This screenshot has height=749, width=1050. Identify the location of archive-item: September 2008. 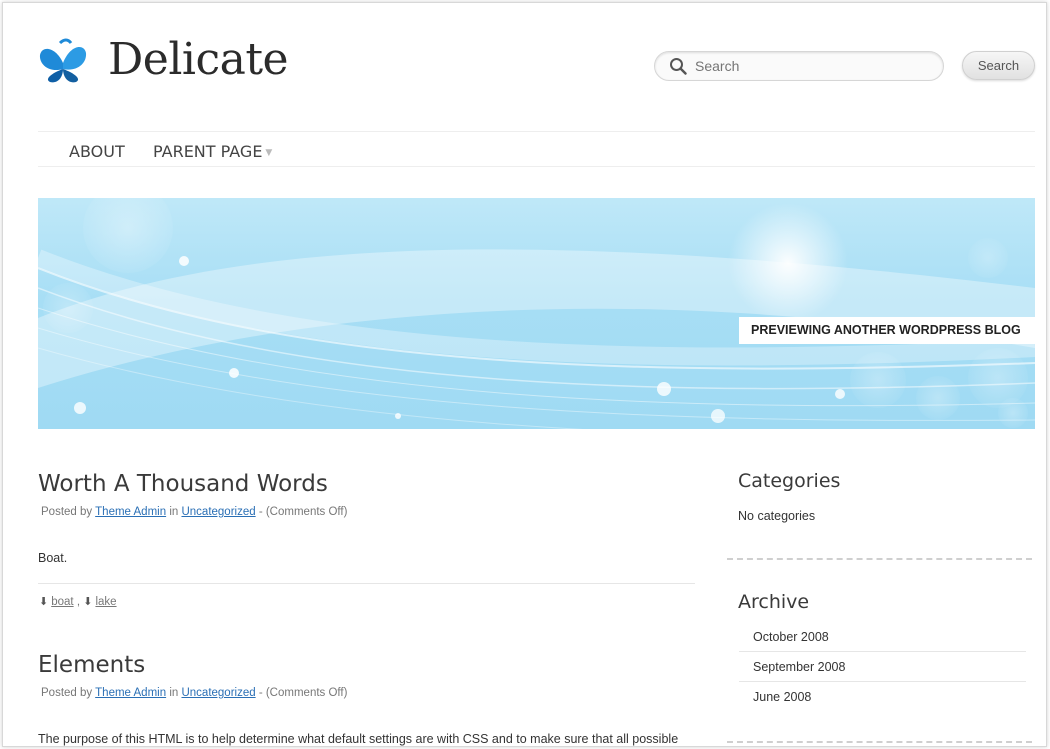
(882, 667).